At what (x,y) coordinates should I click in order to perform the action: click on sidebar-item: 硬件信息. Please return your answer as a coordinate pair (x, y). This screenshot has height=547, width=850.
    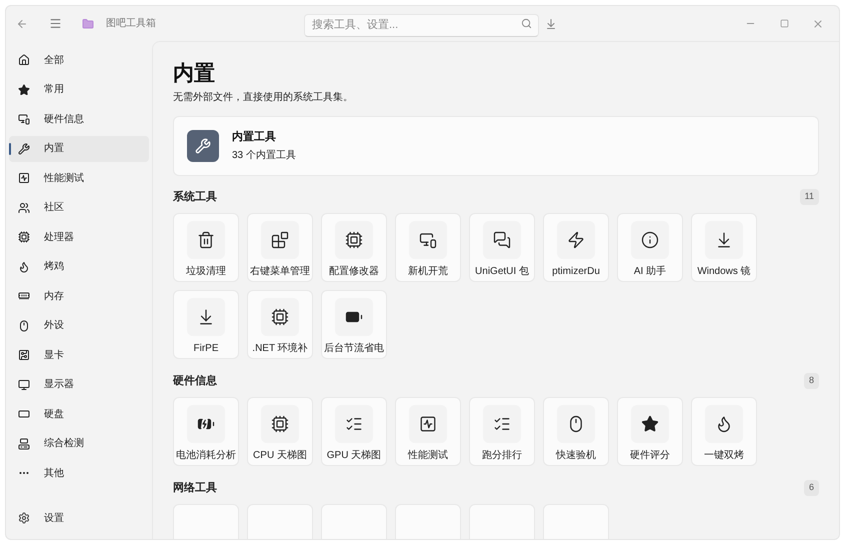
    Looking at the image, I should click on (79, 119).